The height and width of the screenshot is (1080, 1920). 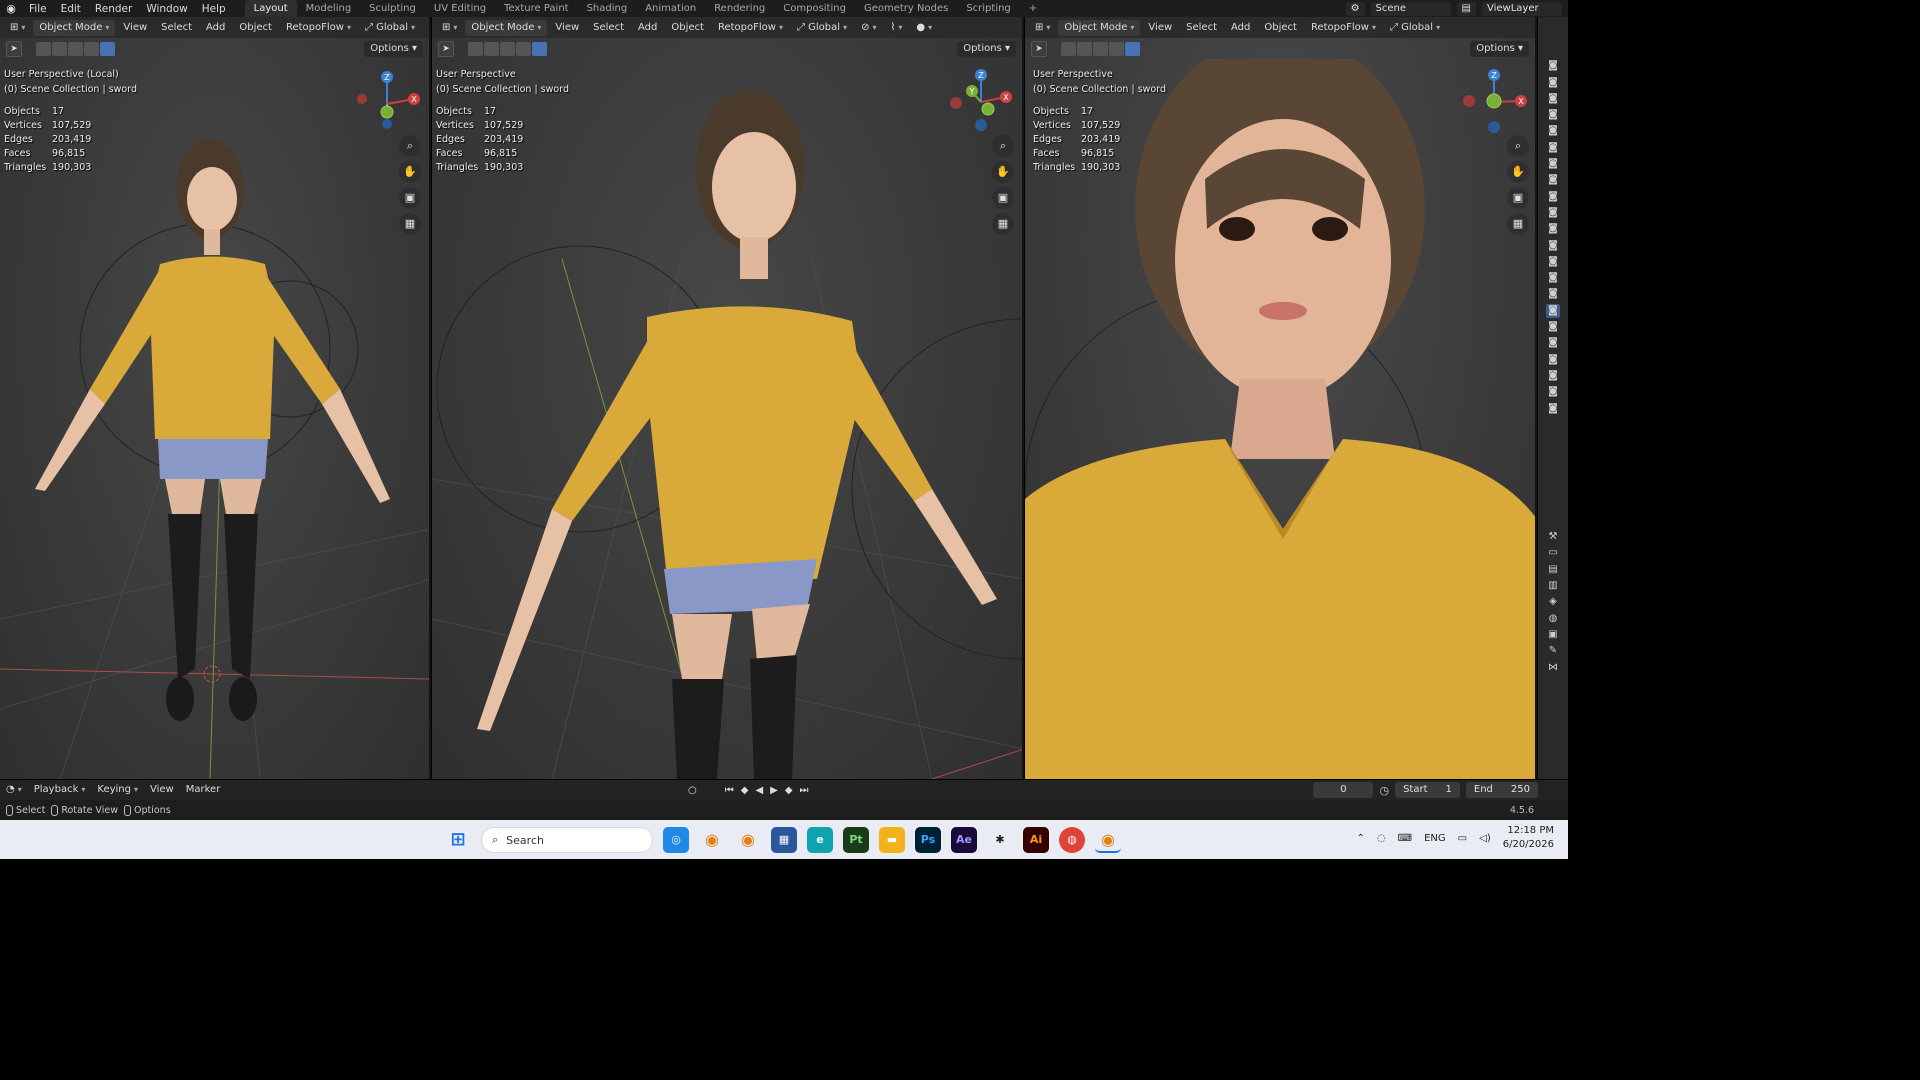 What do you see at coordinates (458, 840) in the screenshot?
I see `windows-start-icon: ⊞` at bounding box center [458, 840].